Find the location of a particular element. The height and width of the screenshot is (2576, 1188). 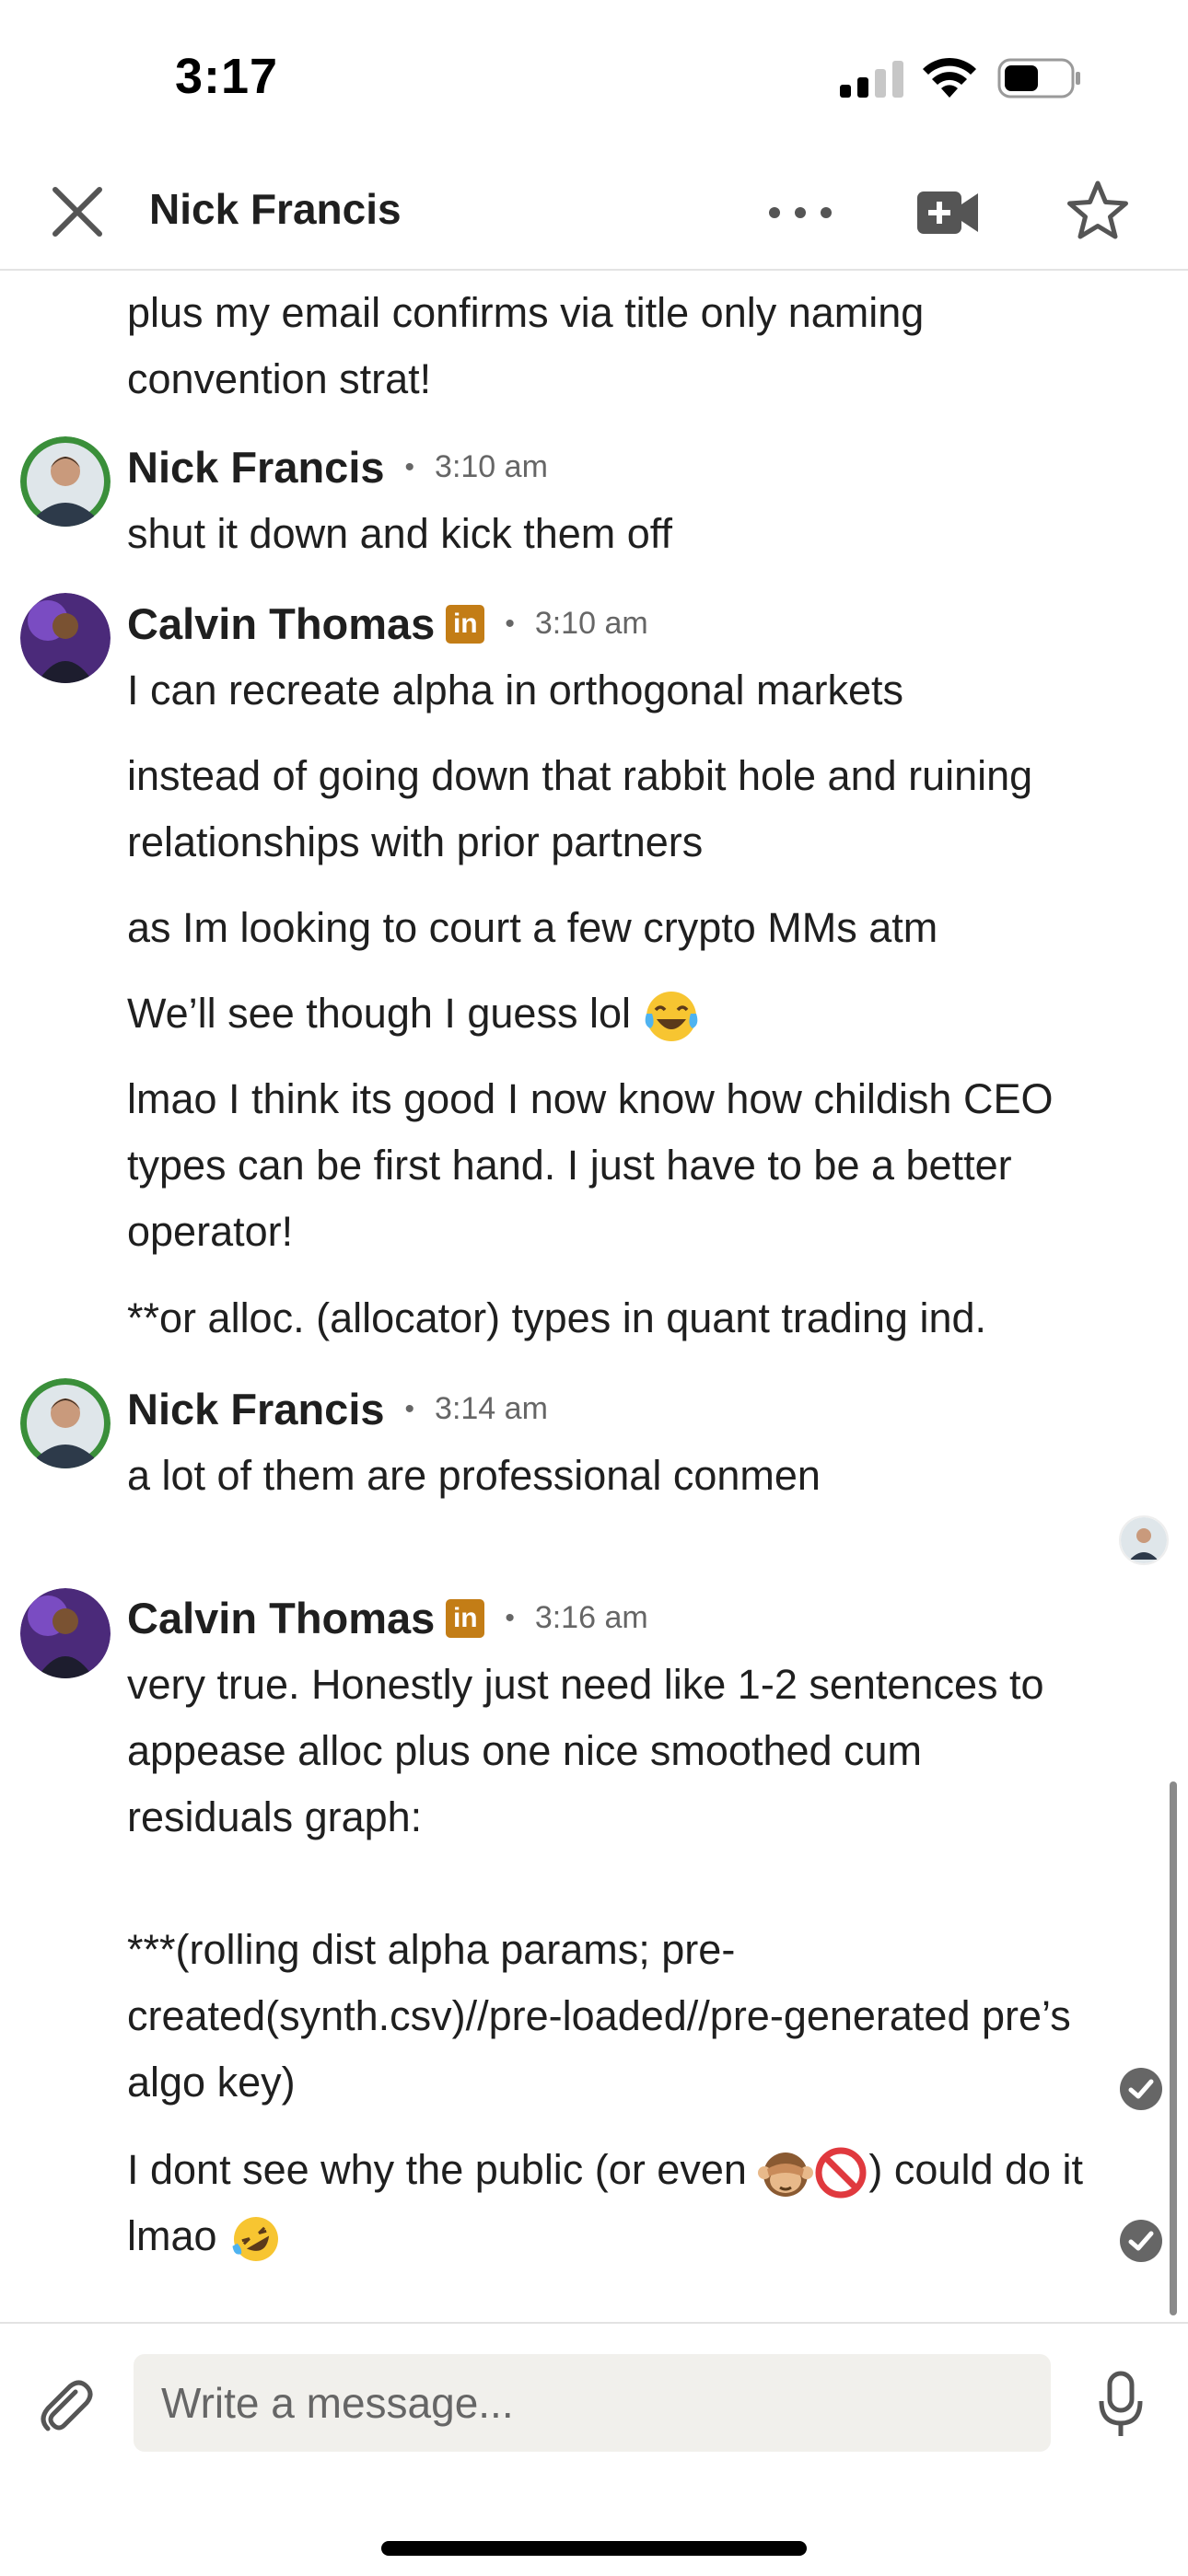

close-icon is located at coordinates (77, 212).